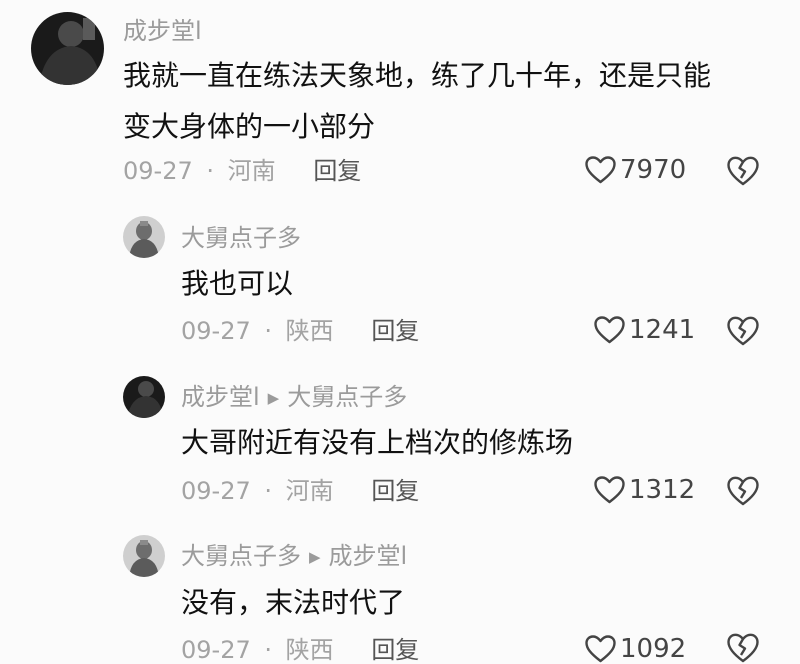 This screenshot has width=800, height=664. What do you see at coordinates (237, 283) in the screenshot?
I see `comment-text-line: 我也可以` at bounding box center [237, 283].